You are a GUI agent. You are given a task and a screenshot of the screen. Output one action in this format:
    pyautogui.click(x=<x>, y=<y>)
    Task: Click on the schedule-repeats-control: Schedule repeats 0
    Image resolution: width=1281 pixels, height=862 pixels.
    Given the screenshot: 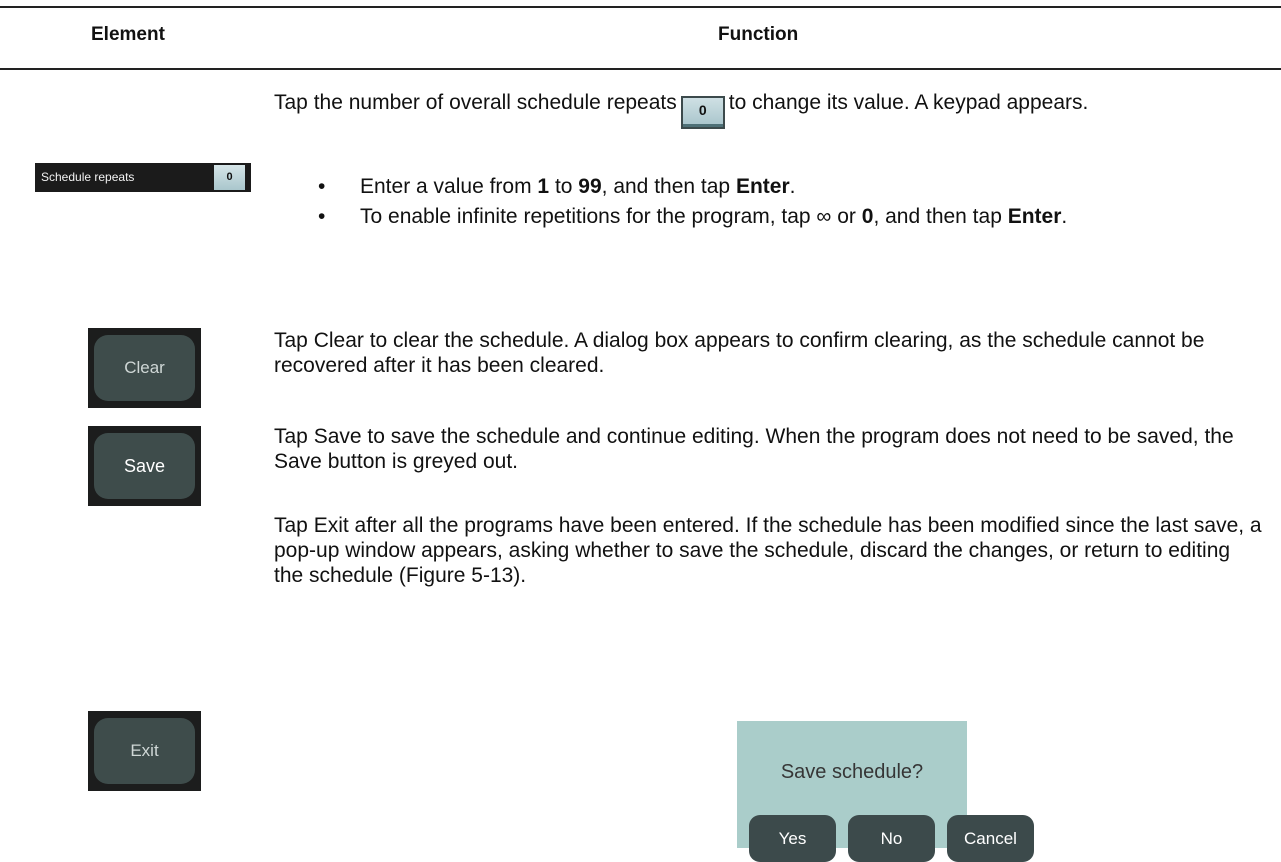 What is the action you would take?
    pyautogui.click(x=143, y=177)
    